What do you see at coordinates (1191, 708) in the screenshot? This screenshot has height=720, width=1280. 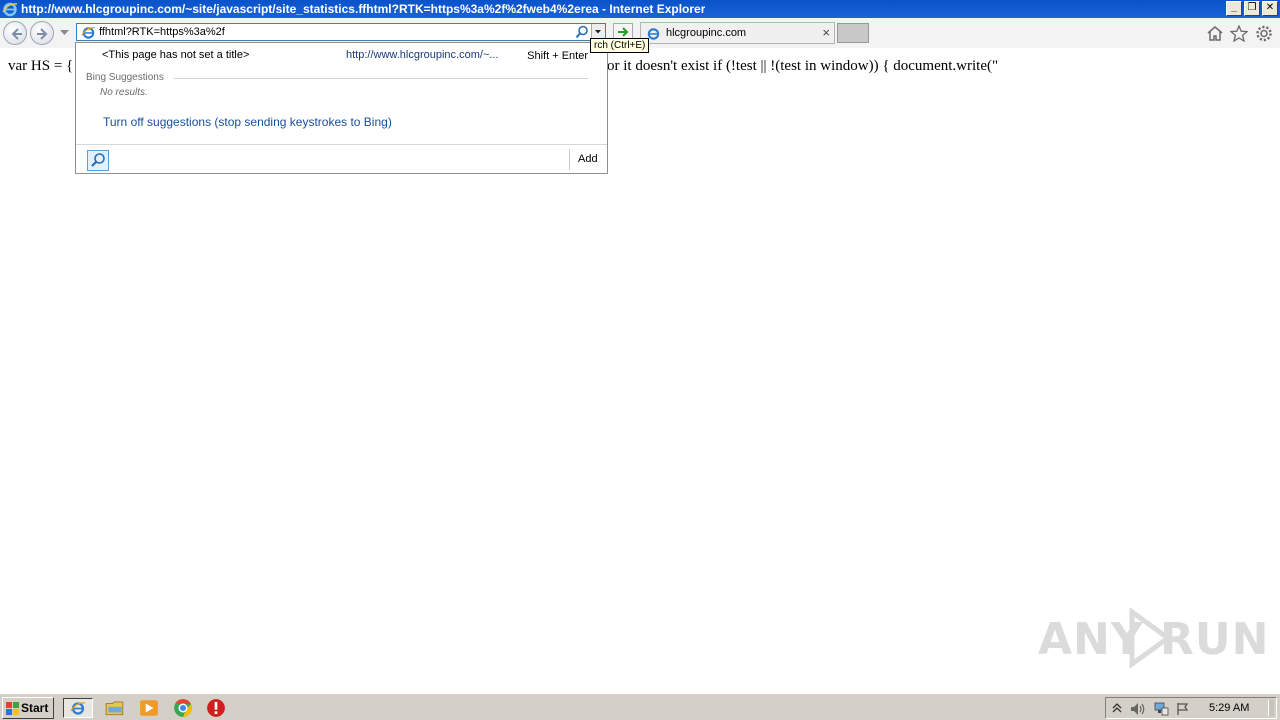 I see `system-tray: 5:29 AM` at bounding box center [1191, 708].